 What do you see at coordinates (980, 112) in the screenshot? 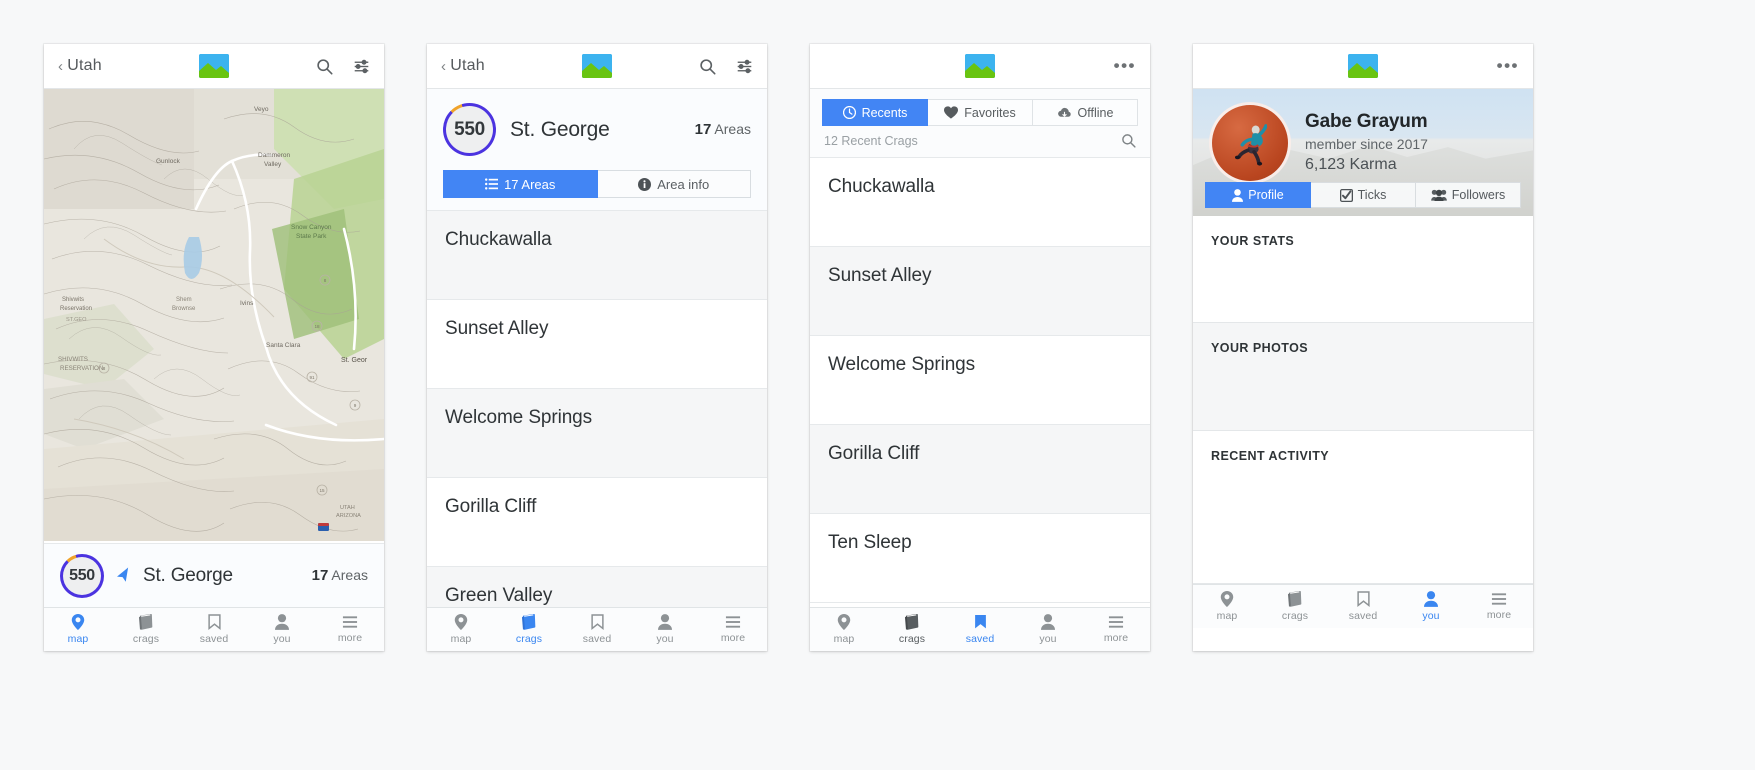
I see `tab-favorites: Favorites` at bounding box center [980, 112].